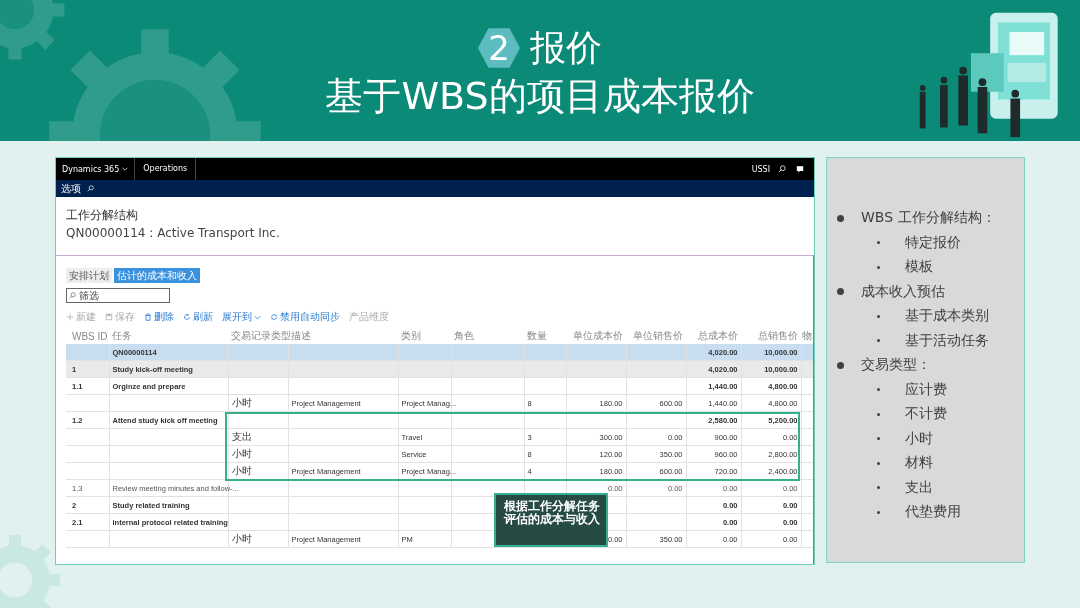 This screenshot has width=1080, height=608. Describe the element at coordinates (807, 336) in the screenshot. I see `column-header: 物` at that location.